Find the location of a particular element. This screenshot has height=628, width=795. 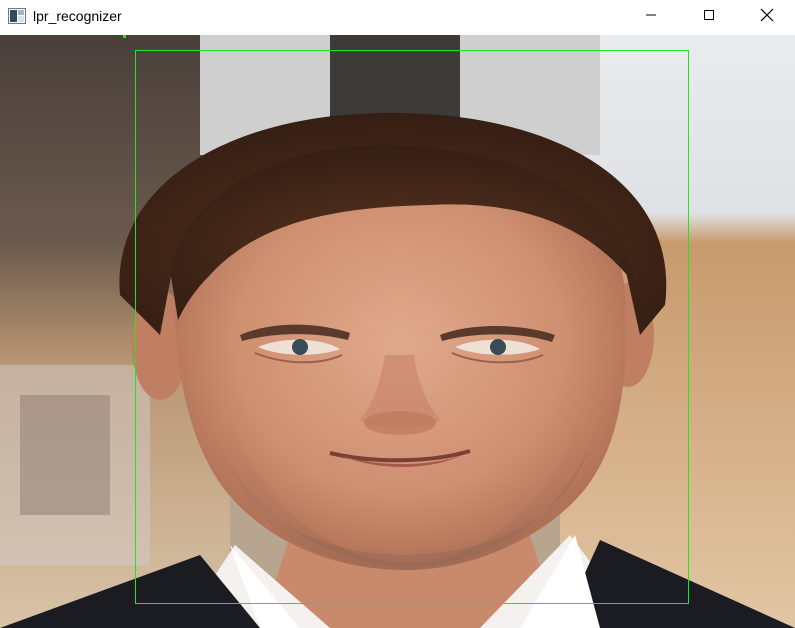

detection-marker is located at coordinates (124, 36).